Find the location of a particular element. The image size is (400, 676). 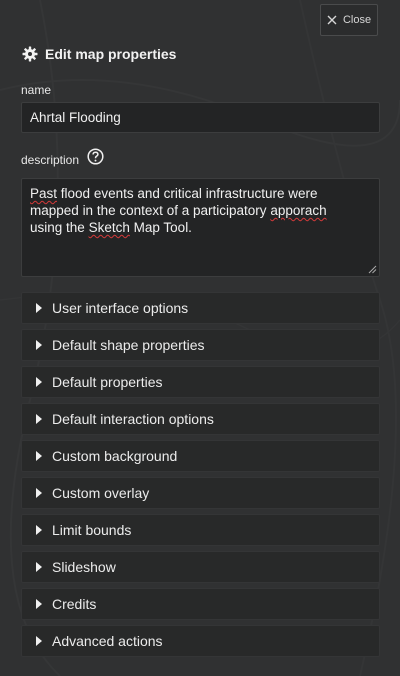

section-label: Limit bounds is located at coordinates (92, 530).